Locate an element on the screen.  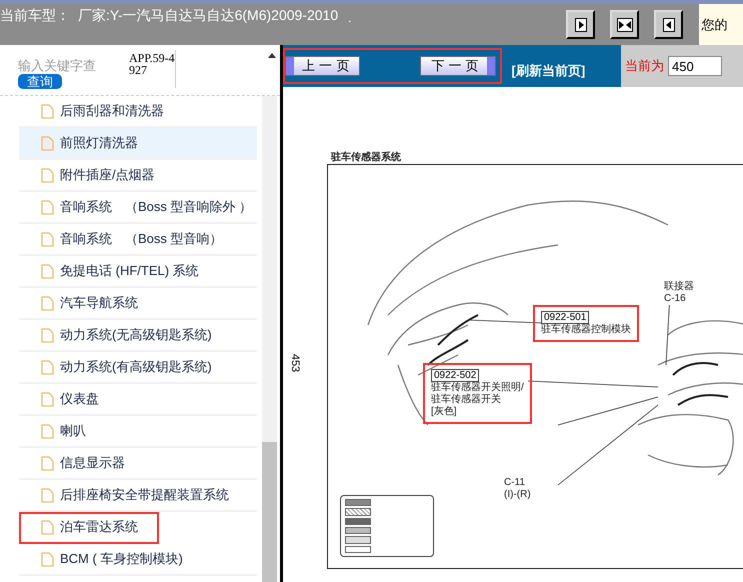
scroll-up-icon is located at coordinates (272, 55).